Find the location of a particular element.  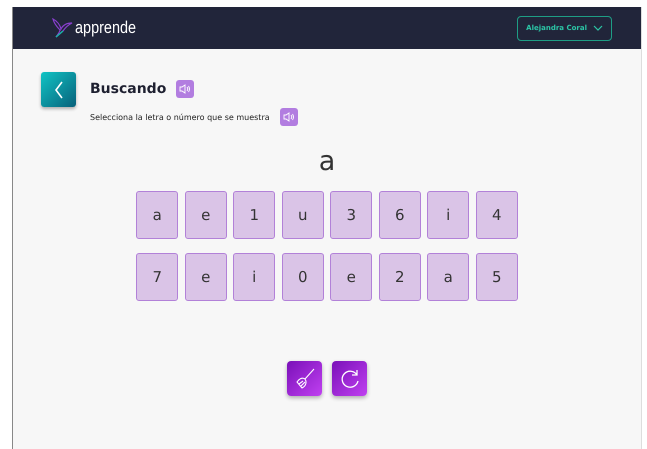

character-tile: 1 is located at coordinates (254, 215).